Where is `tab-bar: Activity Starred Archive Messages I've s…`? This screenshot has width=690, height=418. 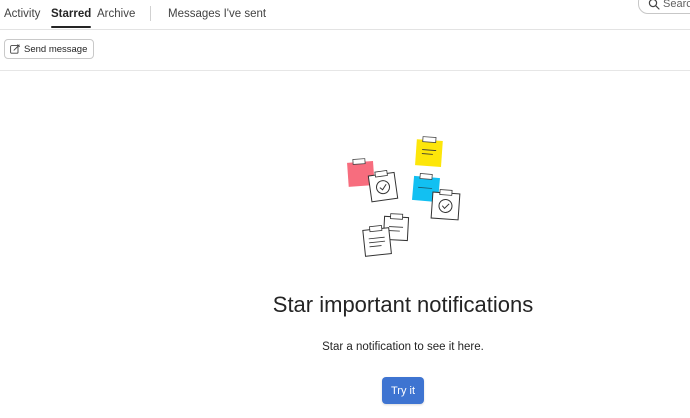
tab-bar: Activity Starred Archive Messages I've s… is located at coordinates (345, 15).